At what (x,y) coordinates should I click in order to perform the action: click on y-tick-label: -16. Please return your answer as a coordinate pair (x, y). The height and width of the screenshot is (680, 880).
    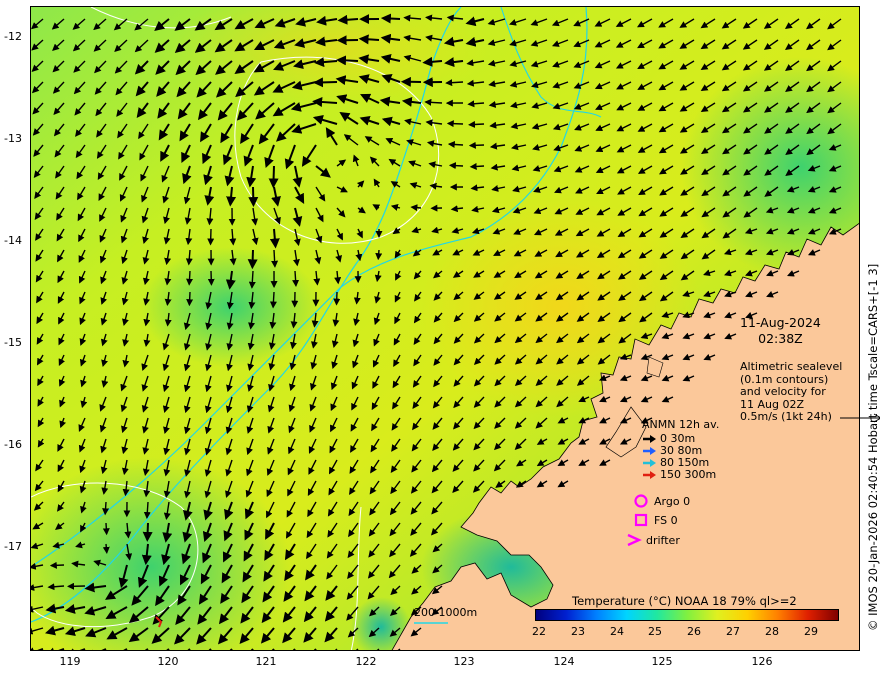
    Looking at the image, I should click on (13, 444).